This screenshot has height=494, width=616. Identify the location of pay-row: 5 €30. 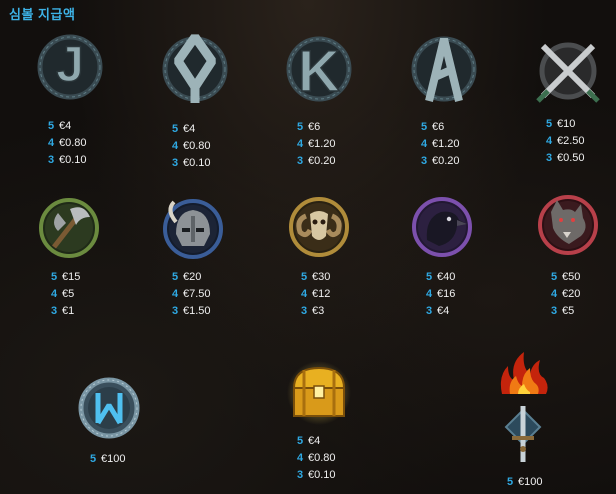
(316, 277).